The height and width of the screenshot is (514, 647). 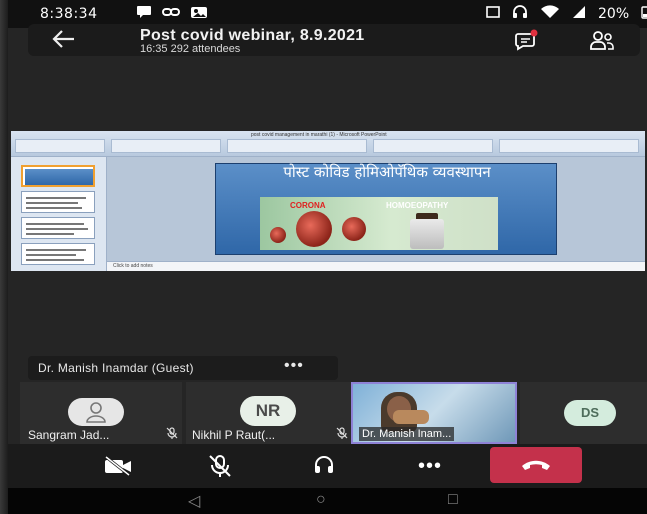 What do you see at coordinates (602, 41) in the screenshot?
I see `people-icon` at bounding box center [602, 41].